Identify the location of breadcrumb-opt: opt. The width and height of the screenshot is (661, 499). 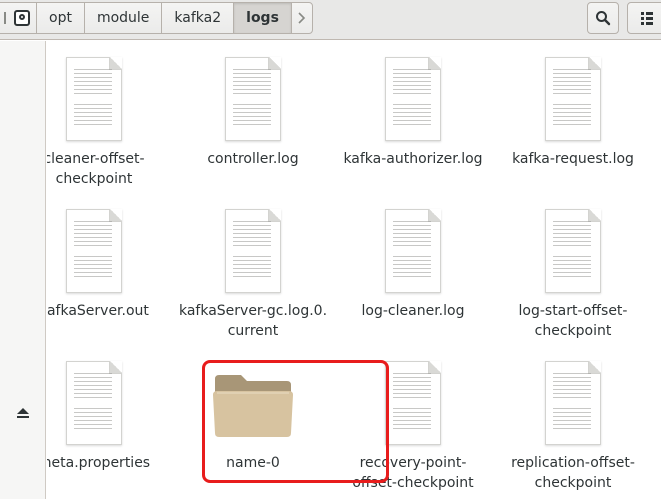
(60, 18).